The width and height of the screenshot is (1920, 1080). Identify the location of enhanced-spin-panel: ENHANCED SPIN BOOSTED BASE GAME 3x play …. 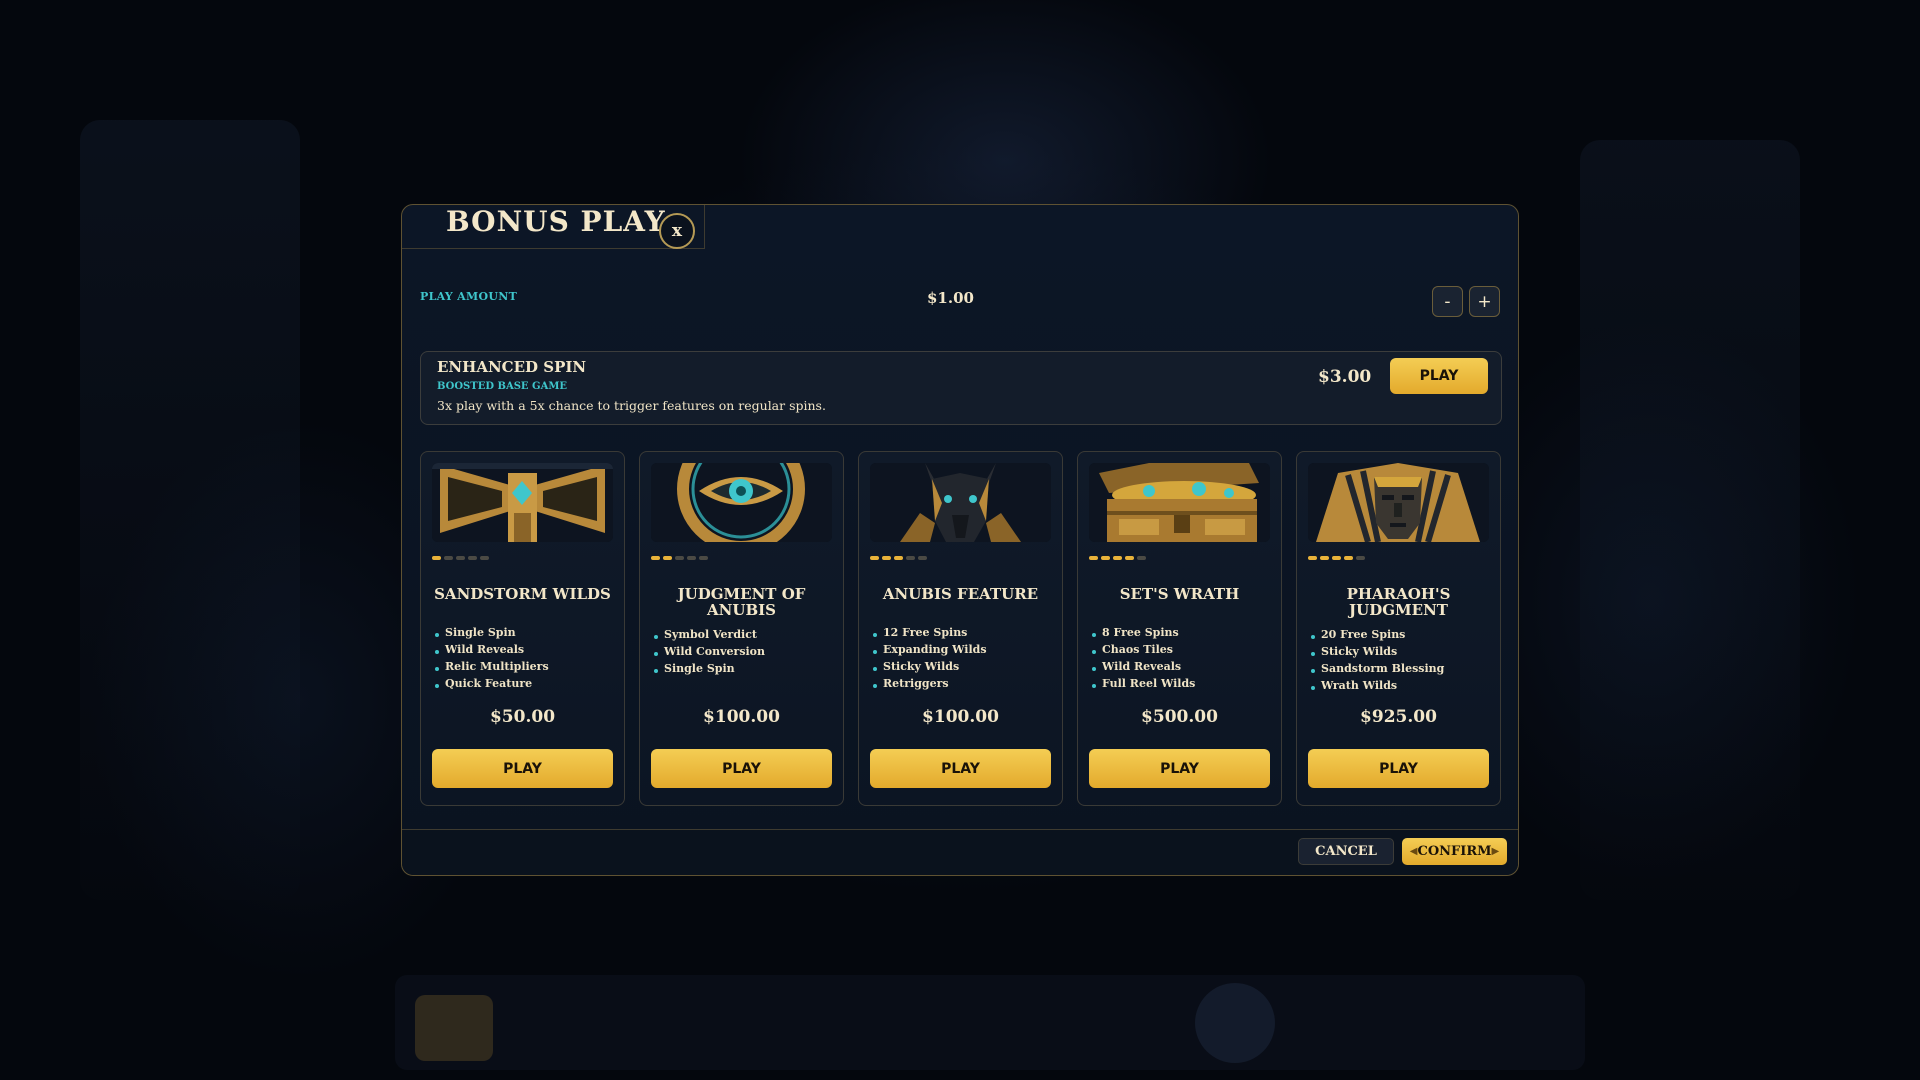
(961, 388).